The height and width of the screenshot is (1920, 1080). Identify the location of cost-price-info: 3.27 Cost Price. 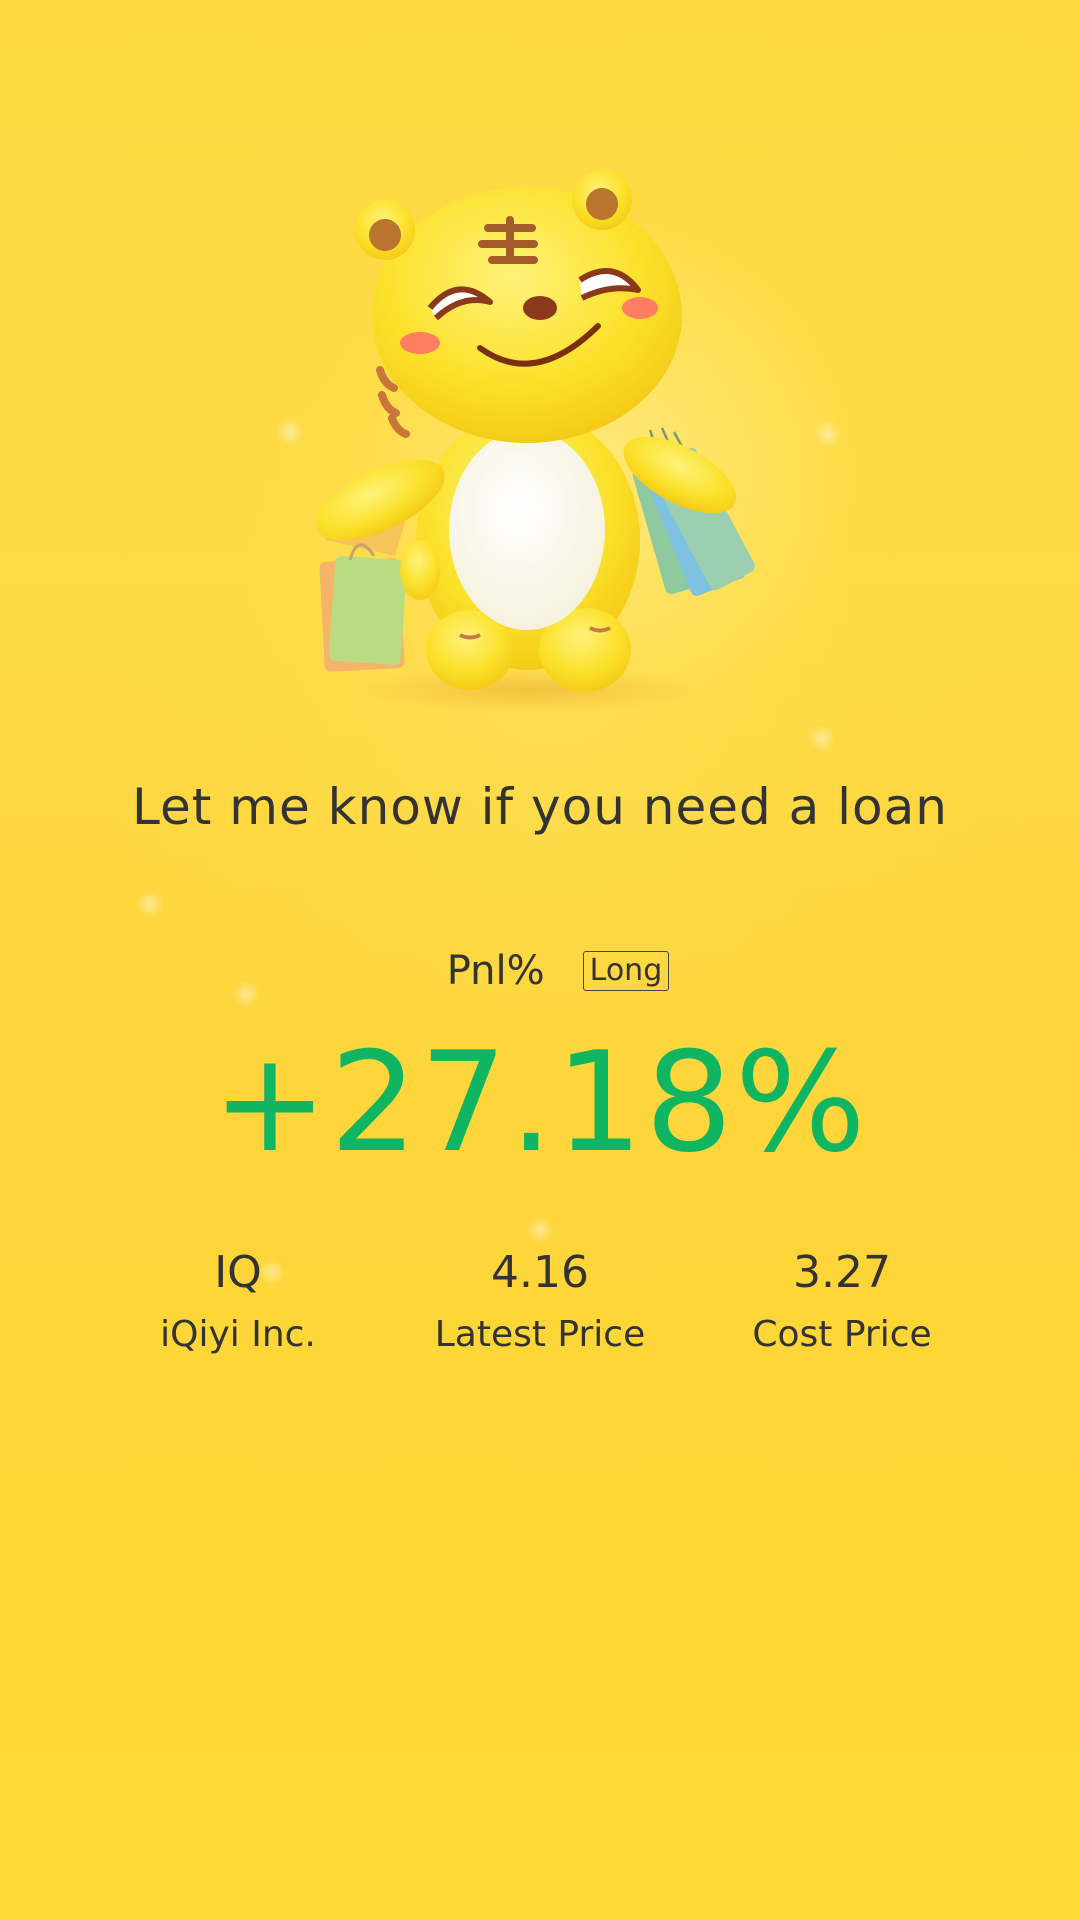
(842, 1301).